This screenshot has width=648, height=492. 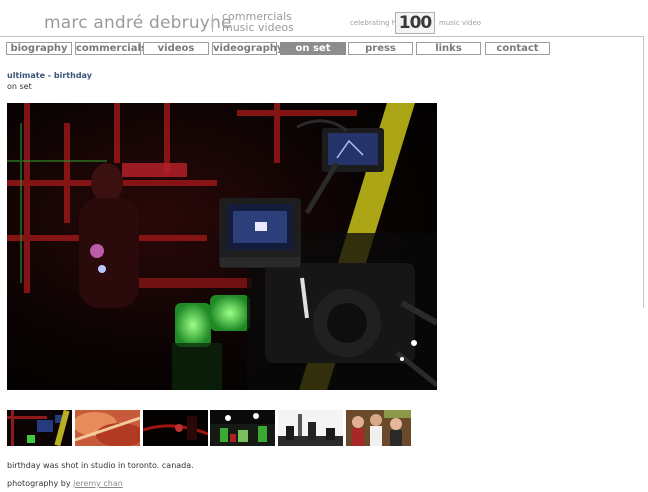 I want to click on header-rule, so click(x=321, y=36).